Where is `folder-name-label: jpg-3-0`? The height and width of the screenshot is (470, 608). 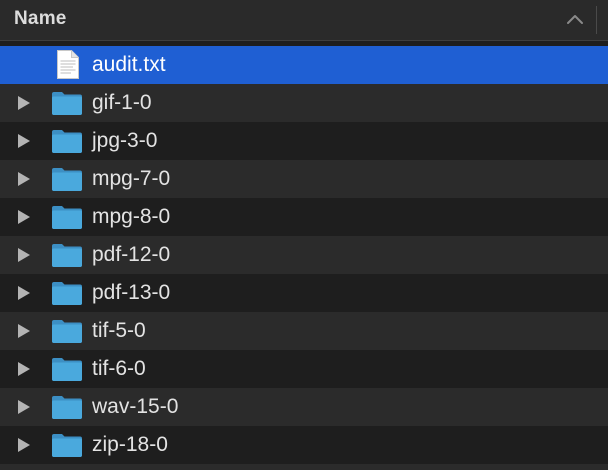
folder-name-label: jpg-3-0 is located at coordinates (125, 140).